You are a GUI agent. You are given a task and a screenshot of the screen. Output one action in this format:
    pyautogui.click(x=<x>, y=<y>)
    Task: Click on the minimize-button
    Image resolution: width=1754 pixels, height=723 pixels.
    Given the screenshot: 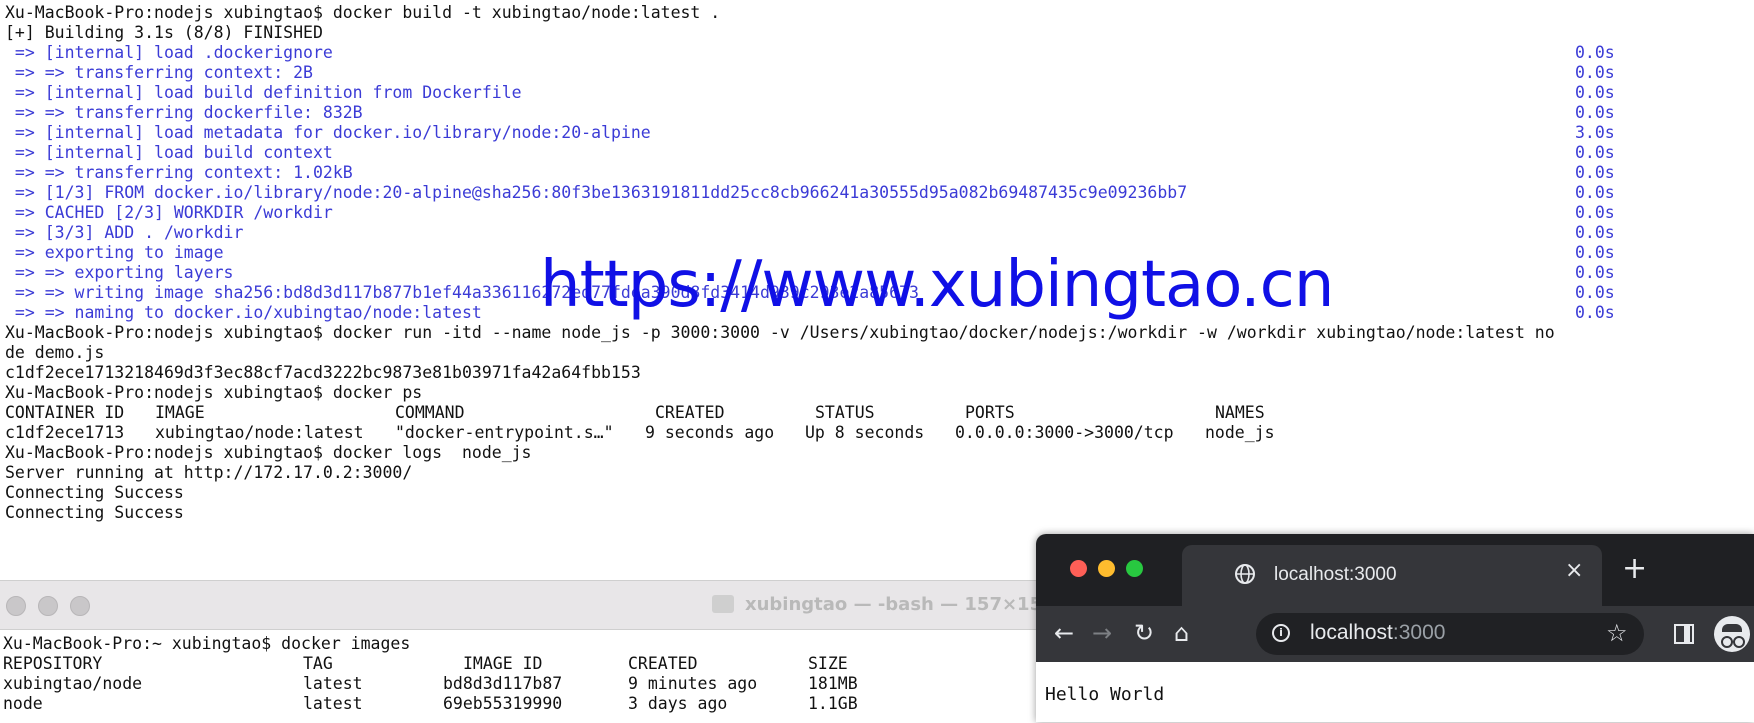 What is the action you would take?
    pyautogui.click(x=48, y=606)
    